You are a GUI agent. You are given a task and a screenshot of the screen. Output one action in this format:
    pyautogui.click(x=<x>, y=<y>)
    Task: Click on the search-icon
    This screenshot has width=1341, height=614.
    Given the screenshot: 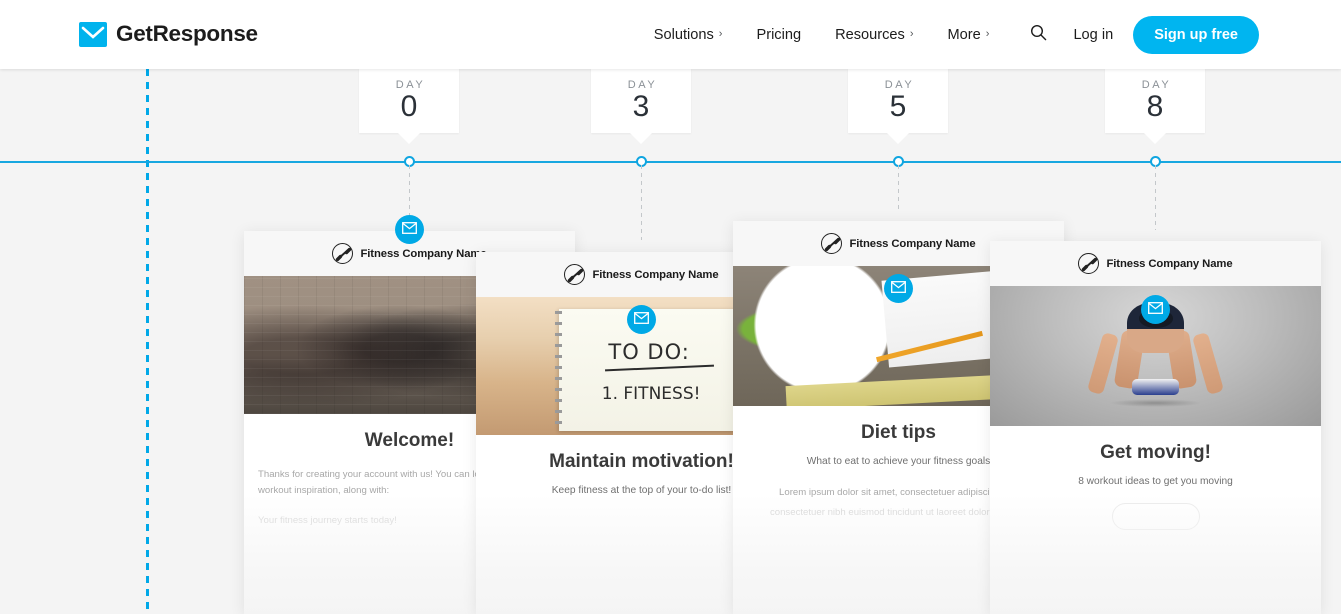 What is the action you would take?
    pyautogui.click(x=1038, y=35)
    